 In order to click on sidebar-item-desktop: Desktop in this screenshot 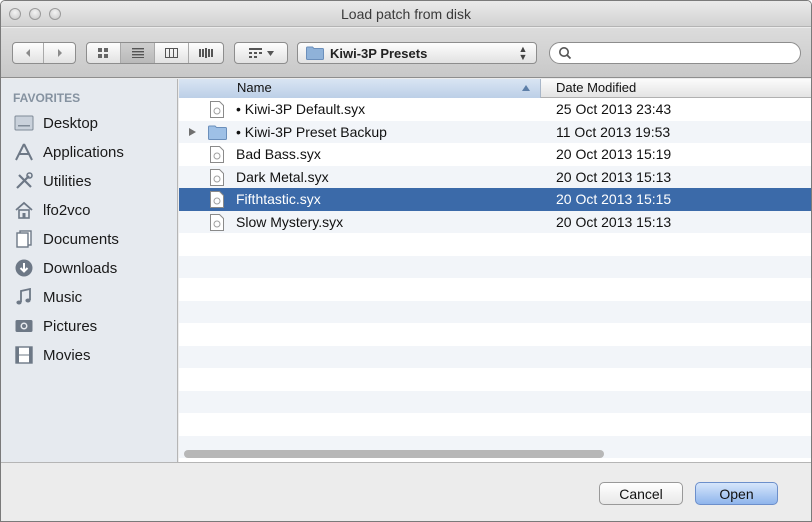, I will do `click(55, 123)`.